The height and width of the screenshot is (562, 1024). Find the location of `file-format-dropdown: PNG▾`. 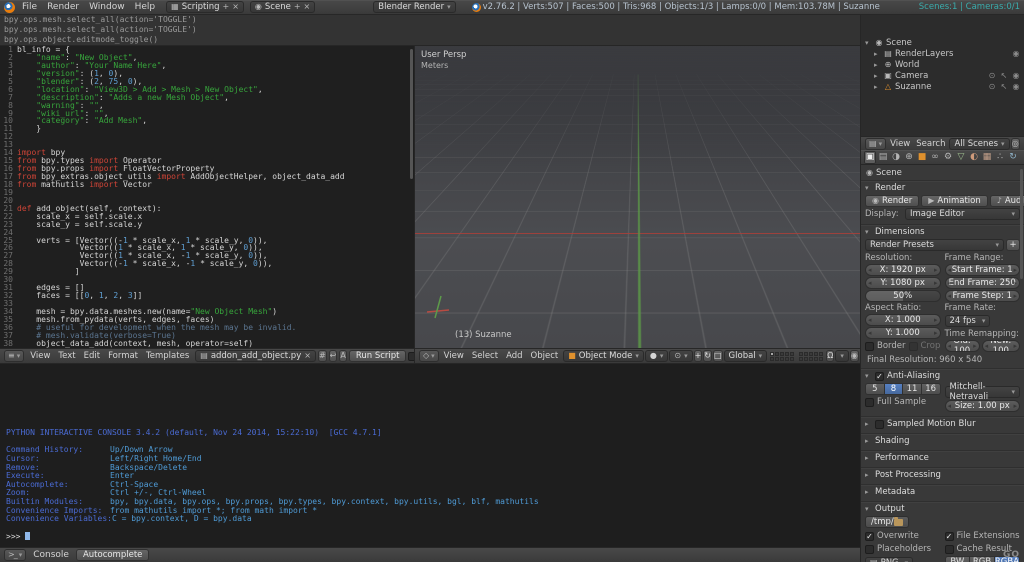

file-format-dropdown: PNG▾ is located at coordinates (889, 559).